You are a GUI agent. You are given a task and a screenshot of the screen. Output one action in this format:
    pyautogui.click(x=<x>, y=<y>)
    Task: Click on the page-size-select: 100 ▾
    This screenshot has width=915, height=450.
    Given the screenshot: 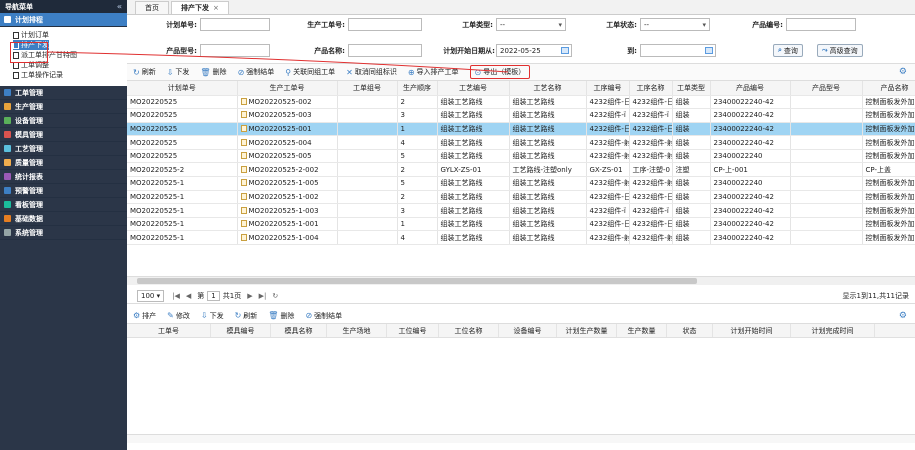 What is the action you would take?
    pyautogui.click(x=151, y=295)
    